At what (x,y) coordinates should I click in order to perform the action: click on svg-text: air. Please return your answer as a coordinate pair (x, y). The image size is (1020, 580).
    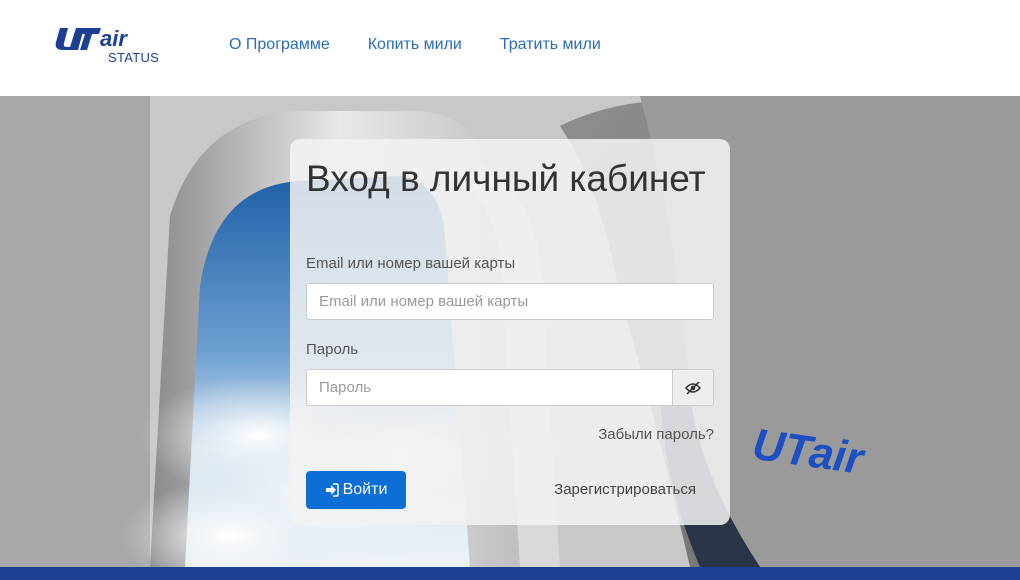
    Looking at the image, I should click on (114, 38).